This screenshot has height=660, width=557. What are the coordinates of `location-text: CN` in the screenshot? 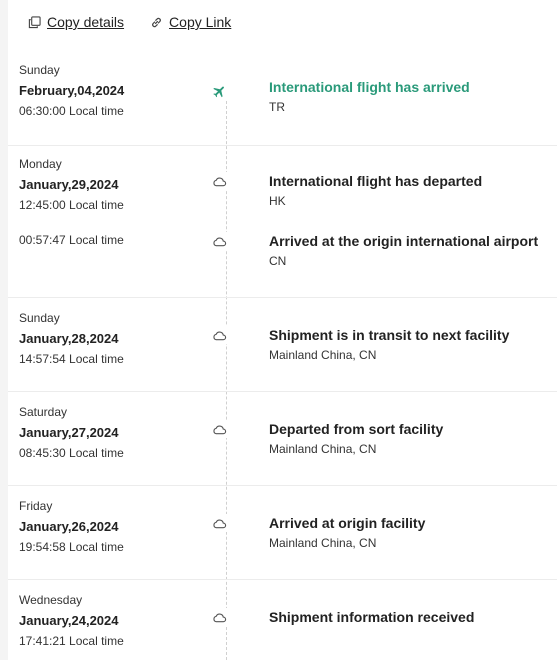 It's located at (278, 261).